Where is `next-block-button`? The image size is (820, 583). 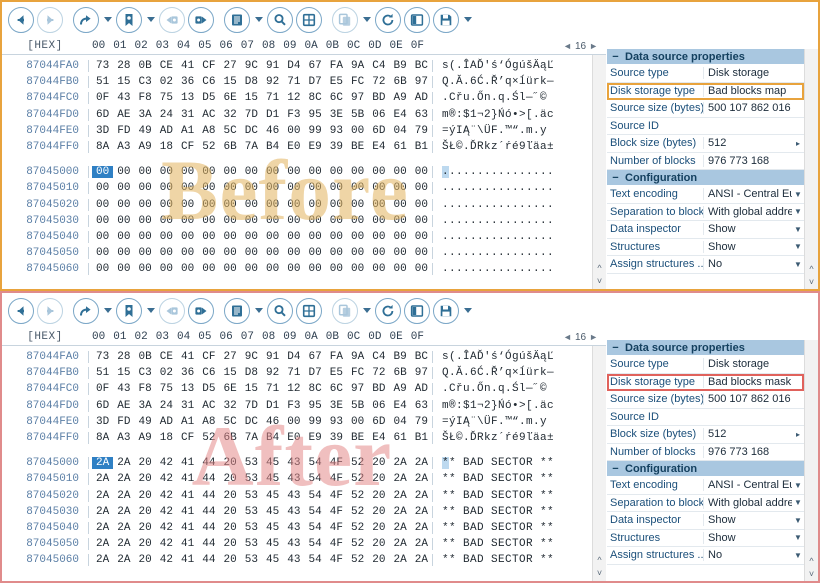 next-block-button is located at coordinates (201, 310).